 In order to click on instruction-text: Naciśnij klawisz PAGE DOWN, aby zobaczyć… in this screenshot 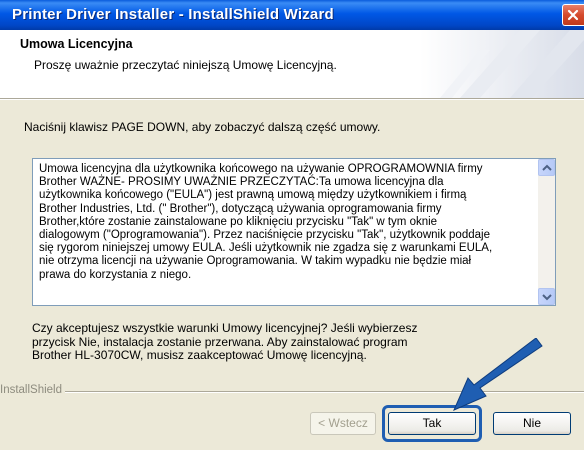, I will do `click(202, 127)`.